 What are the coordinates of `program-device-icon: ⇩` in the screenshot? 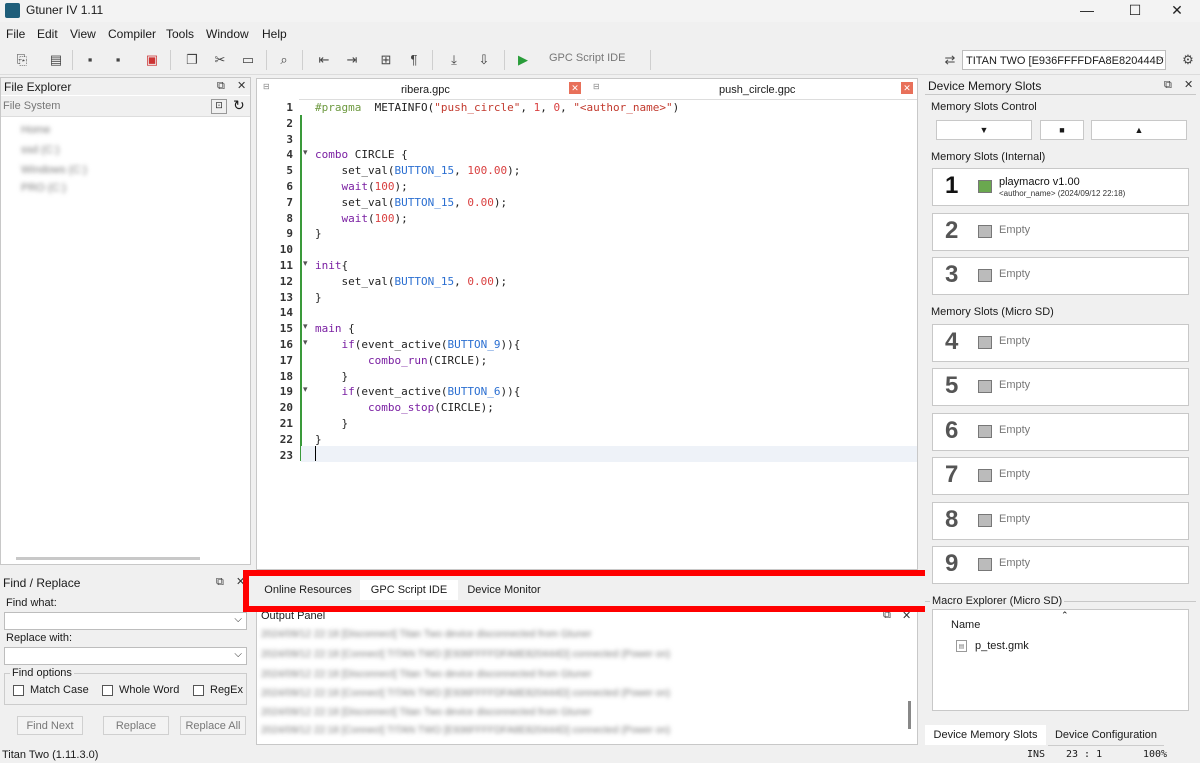 It's located at (484, 60).